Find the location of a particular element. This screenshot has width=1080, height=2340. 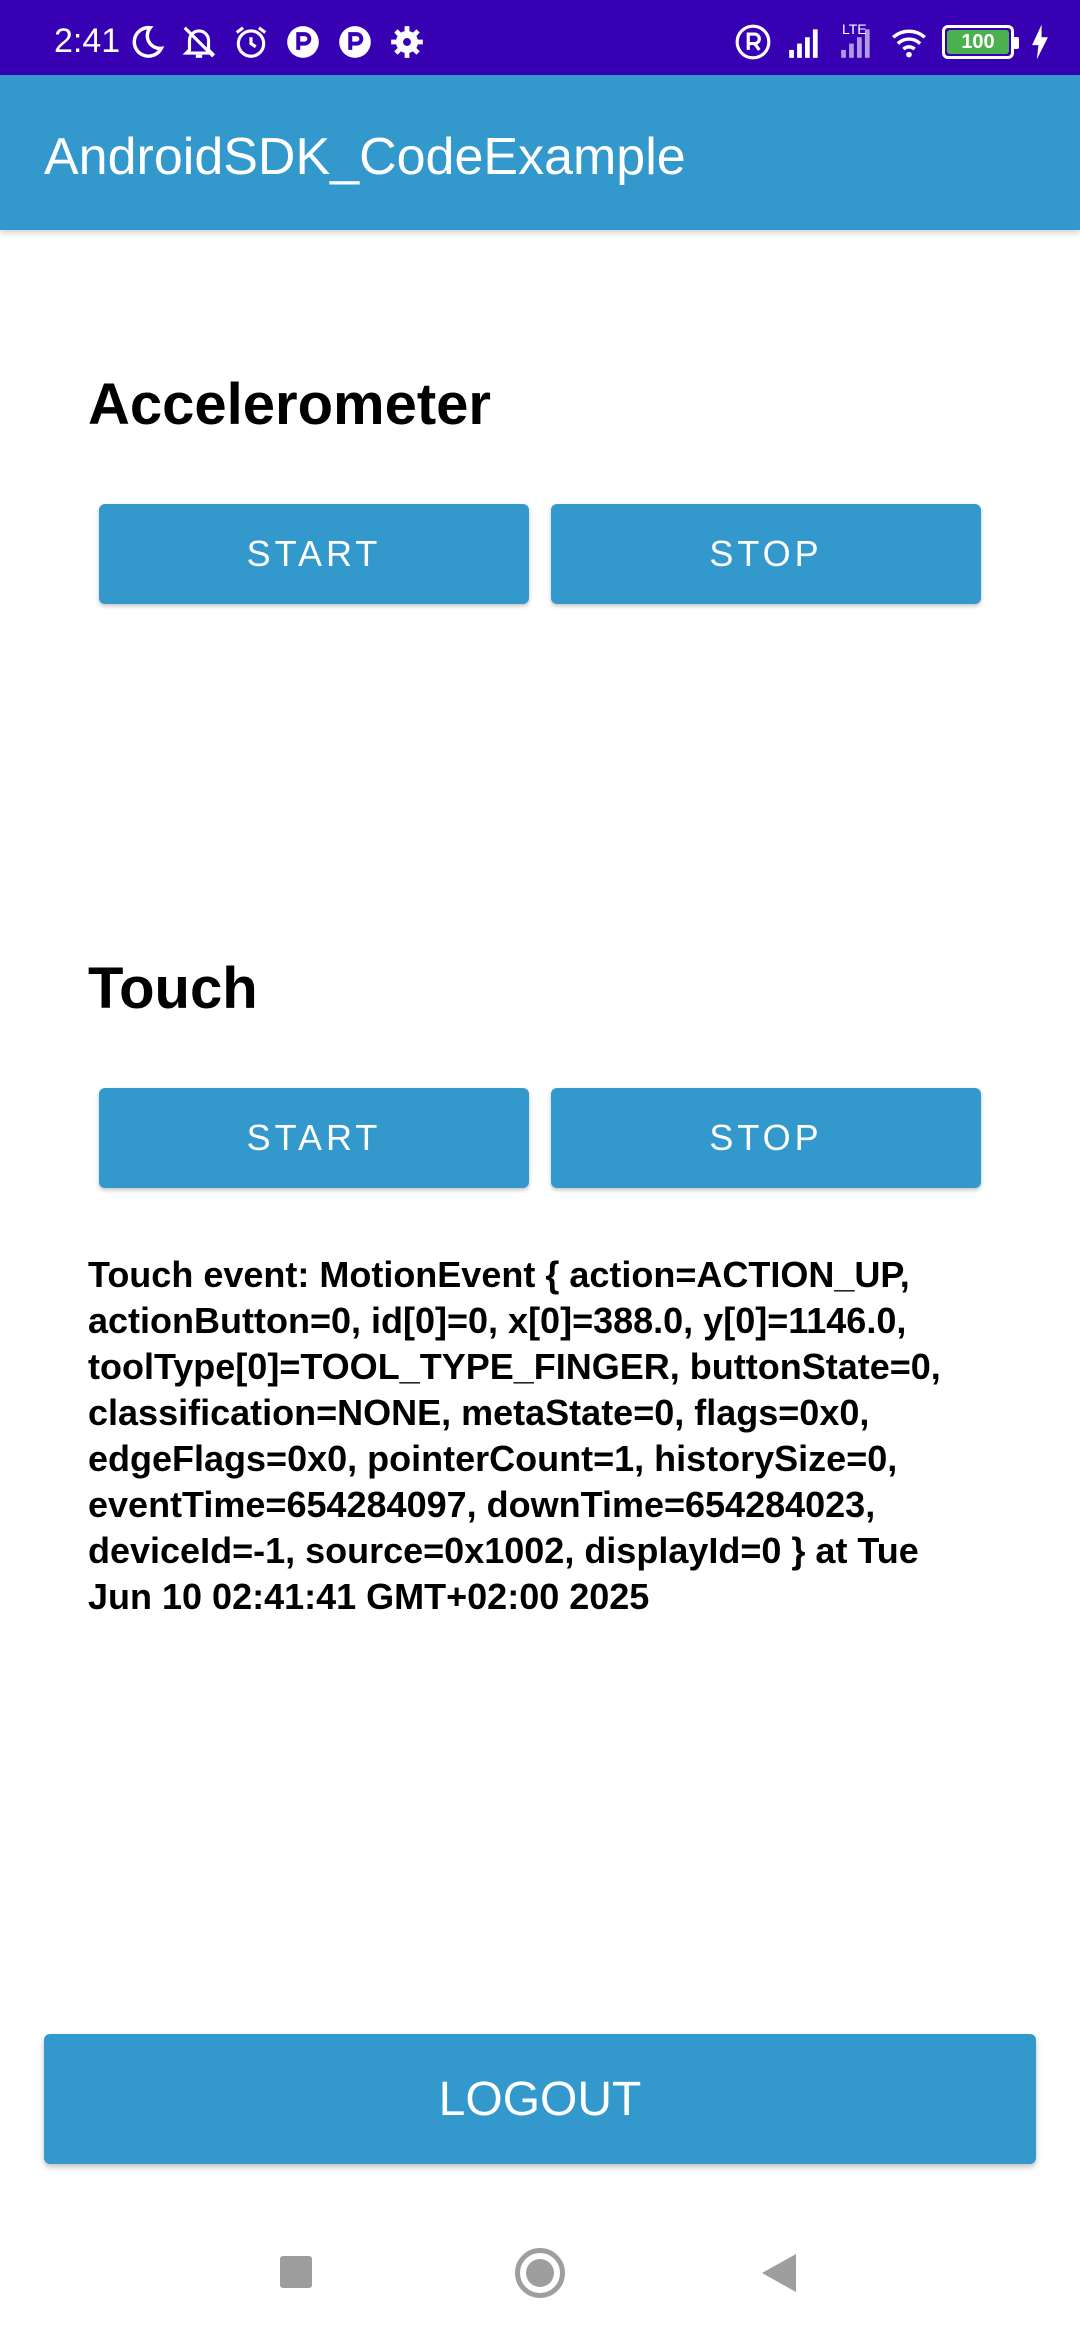

touch-title: Touch is located at coordinates (173, 988).